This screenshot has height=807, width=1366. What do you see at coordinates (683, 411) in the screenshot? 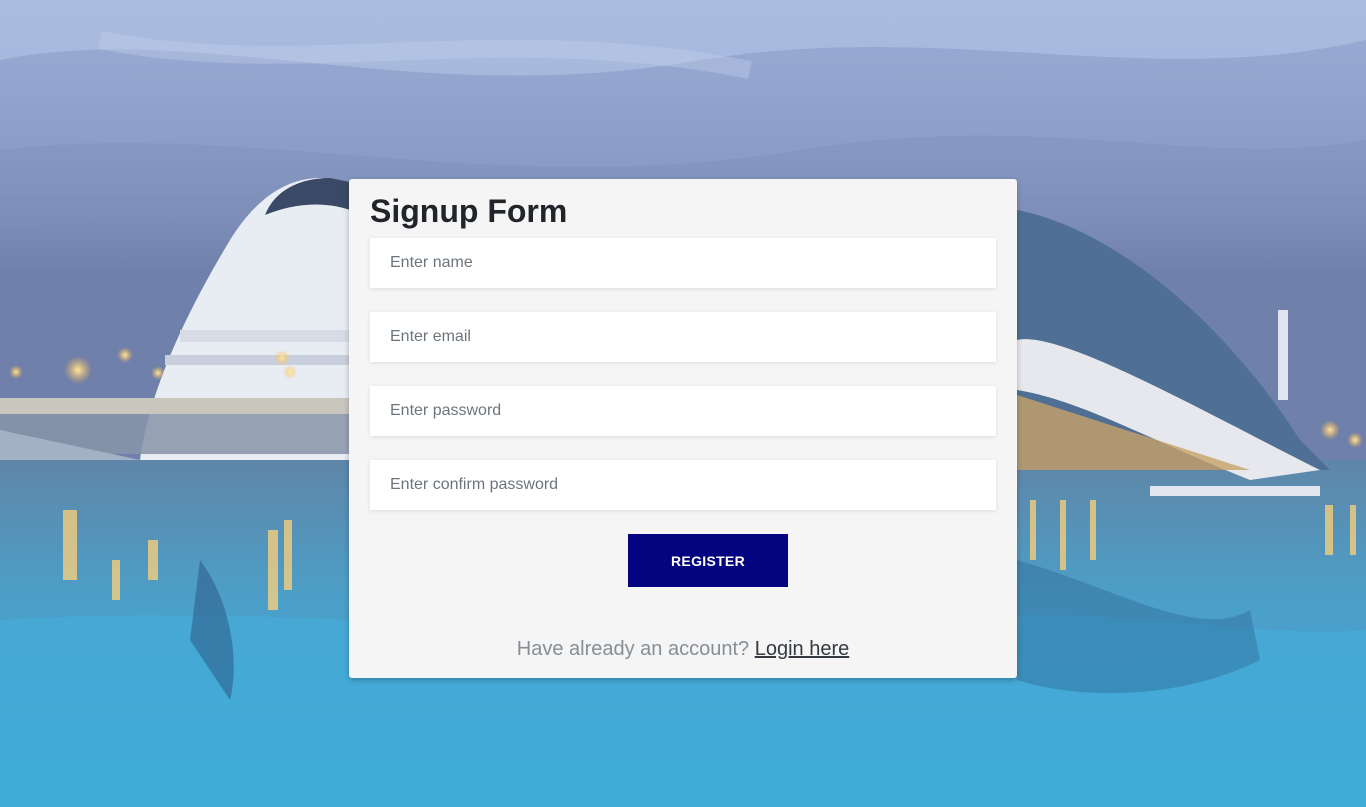
I see `password-input` at bounding box center [683, 411].